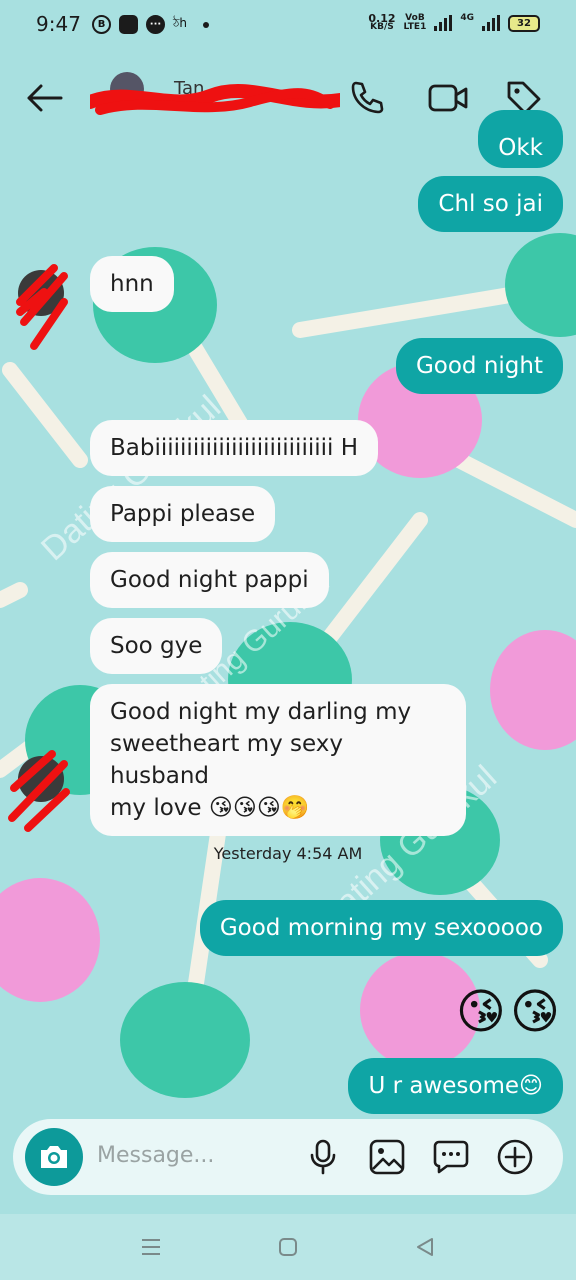 This screenshot has width=576, height=1280. I want to click on b-app-icon: B, so click(101, 24).